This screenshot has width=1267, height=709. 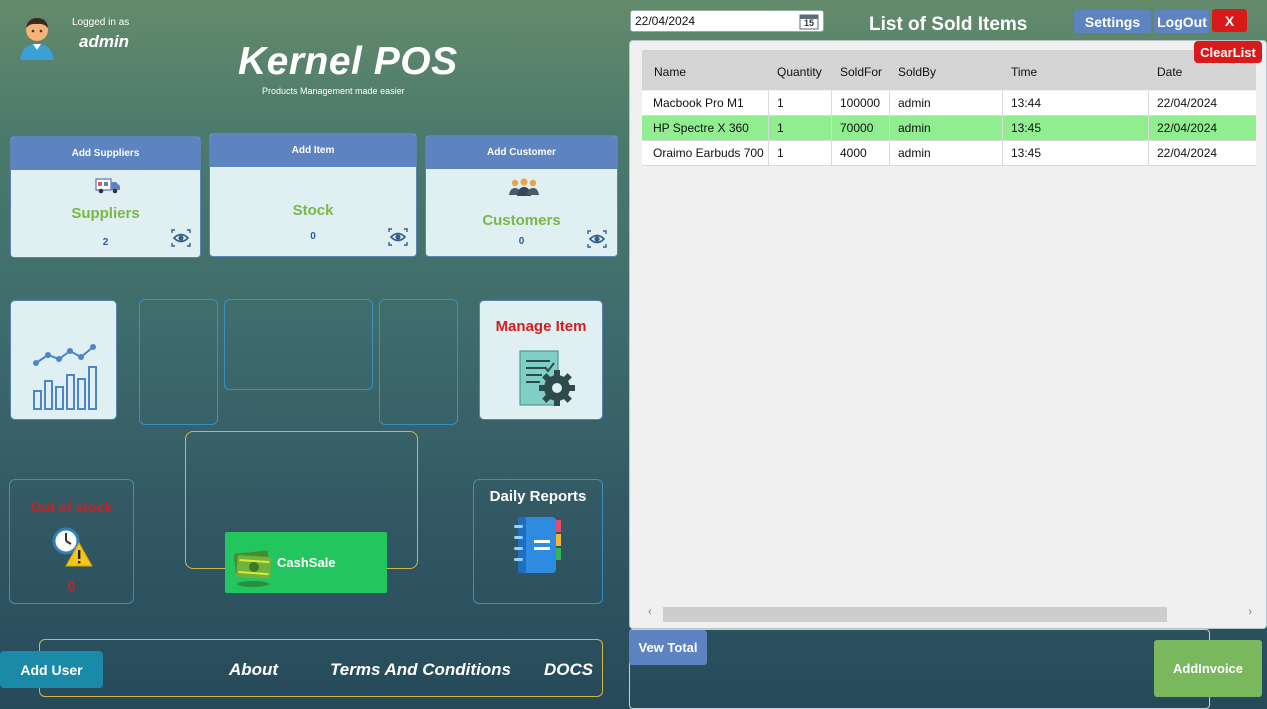 I want to click on calendar-button: 15, so click(x=809, y=21).